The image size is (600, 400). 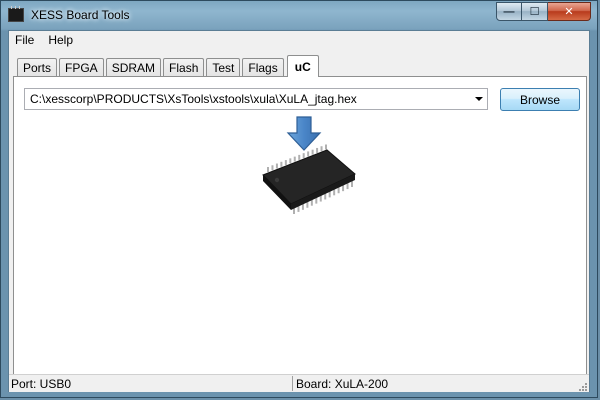 I want to click on app-chip-icon, so click(x=16, y=14).